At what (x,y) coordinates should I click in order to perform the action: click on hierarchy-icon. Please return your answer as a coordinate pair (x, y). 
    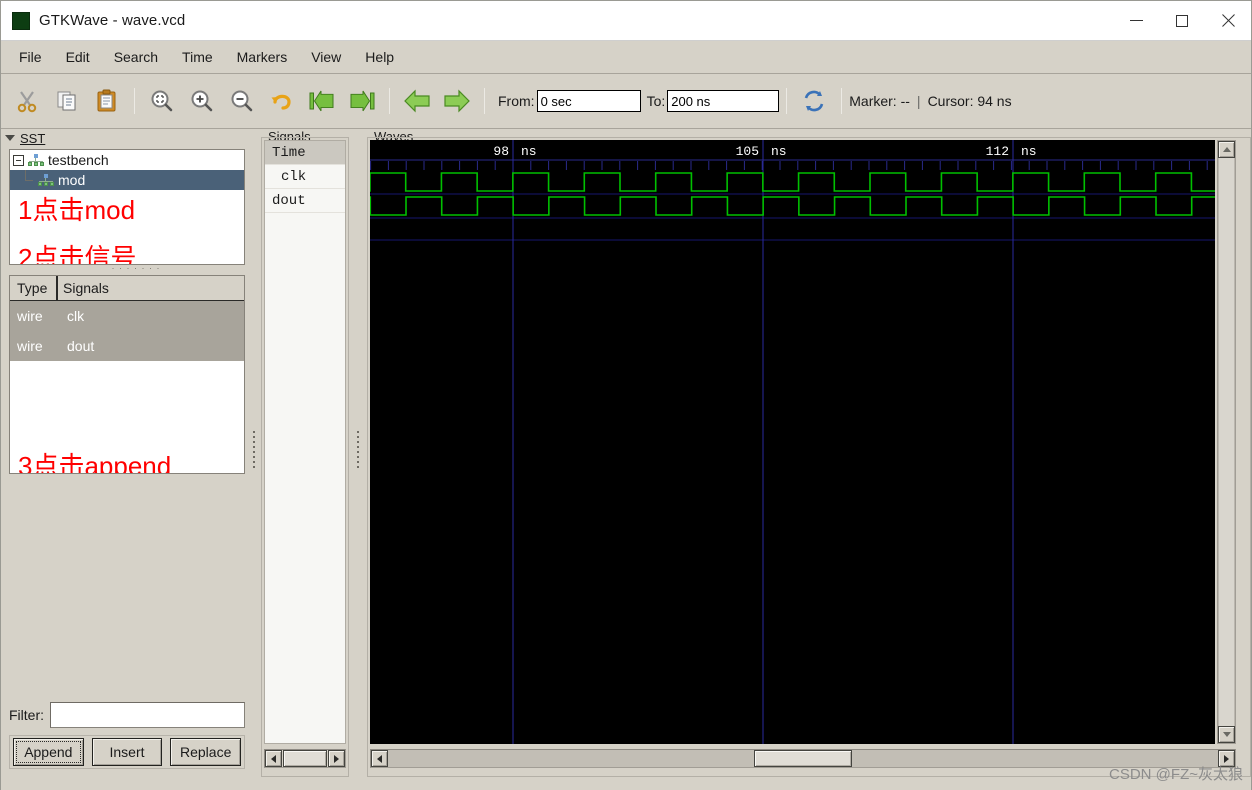
    Looking at the image, I should click on (46, 180).